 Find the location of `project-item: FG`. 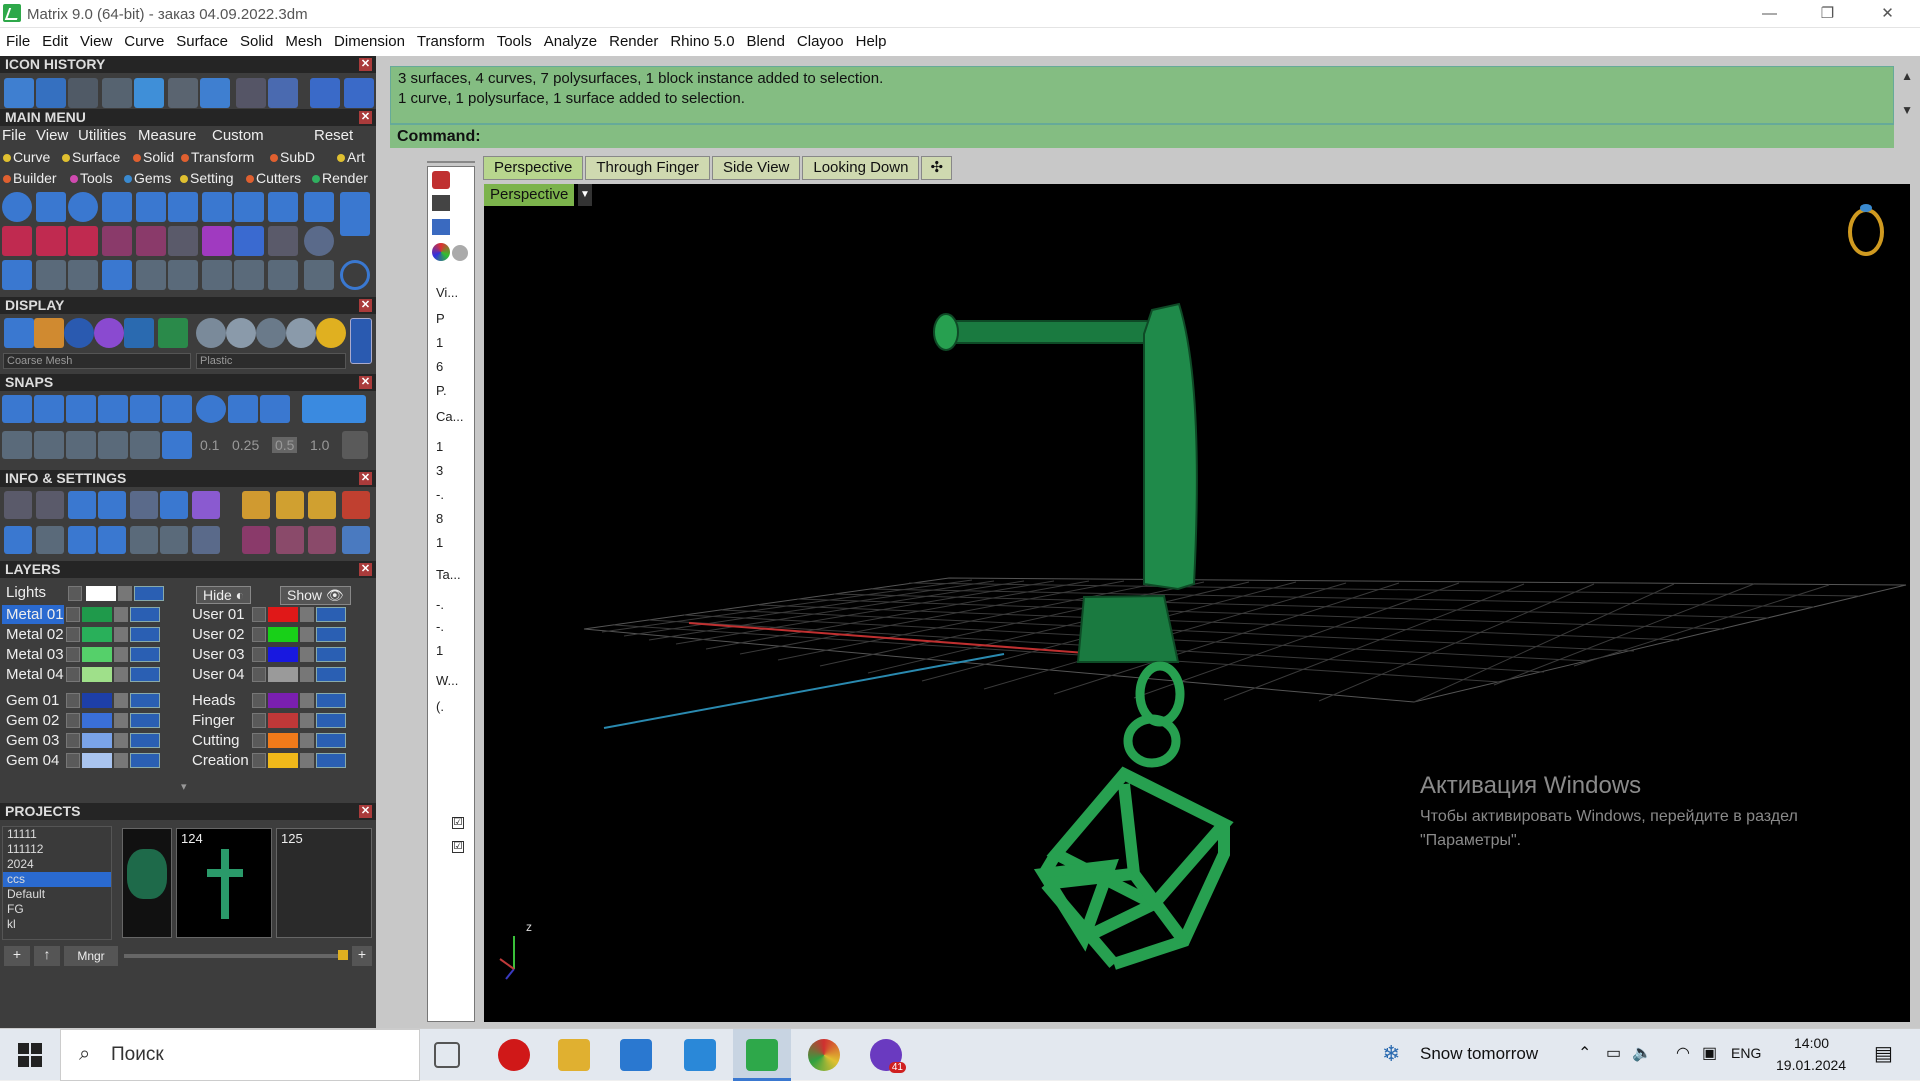

project-item: FG is located at coordinates (57, 909).